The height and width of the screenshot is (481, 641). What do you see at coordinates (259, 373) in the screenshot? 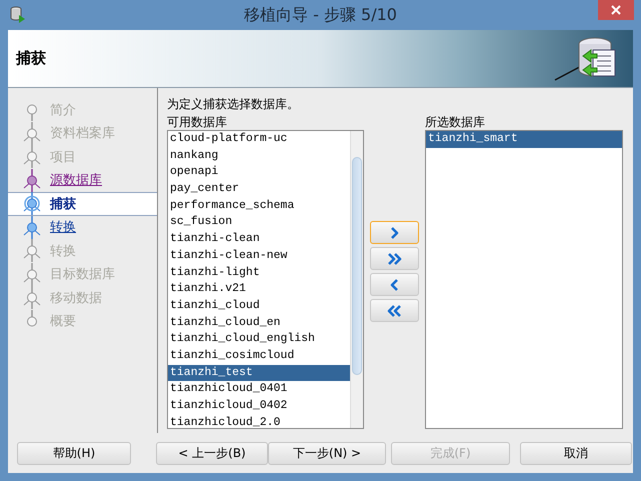
I see `list-item: tianzhi_test` at bounding box center [259, 373].